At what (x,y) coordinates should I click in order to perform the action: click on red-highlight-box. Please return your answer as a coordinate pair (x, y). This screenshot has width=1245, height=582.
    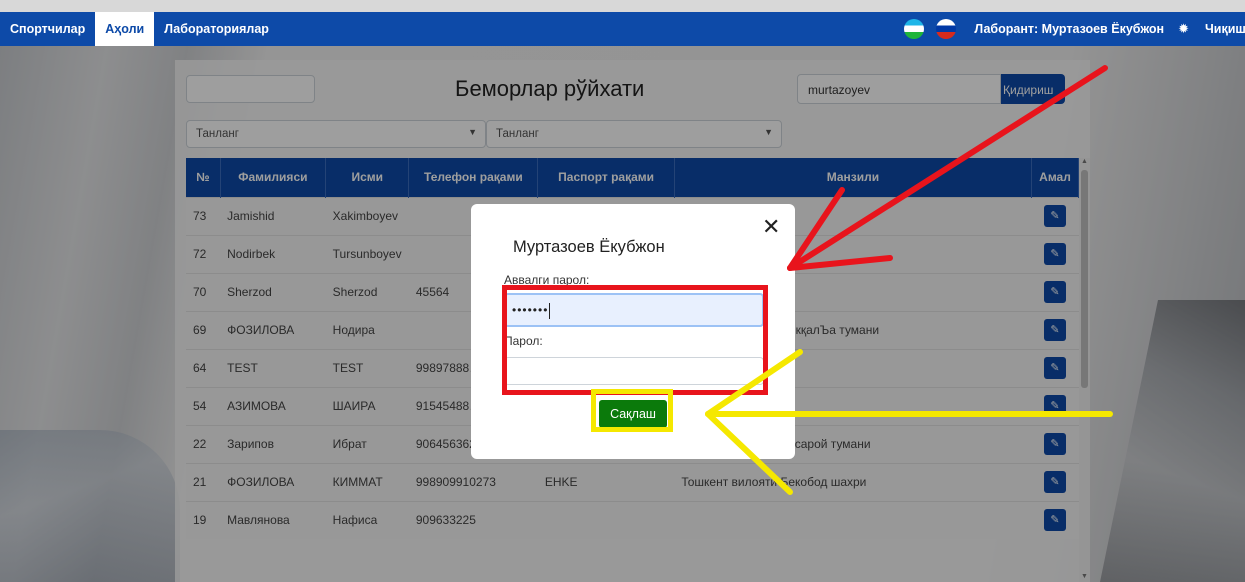
    Looking at the image, I should click on (635, 340).